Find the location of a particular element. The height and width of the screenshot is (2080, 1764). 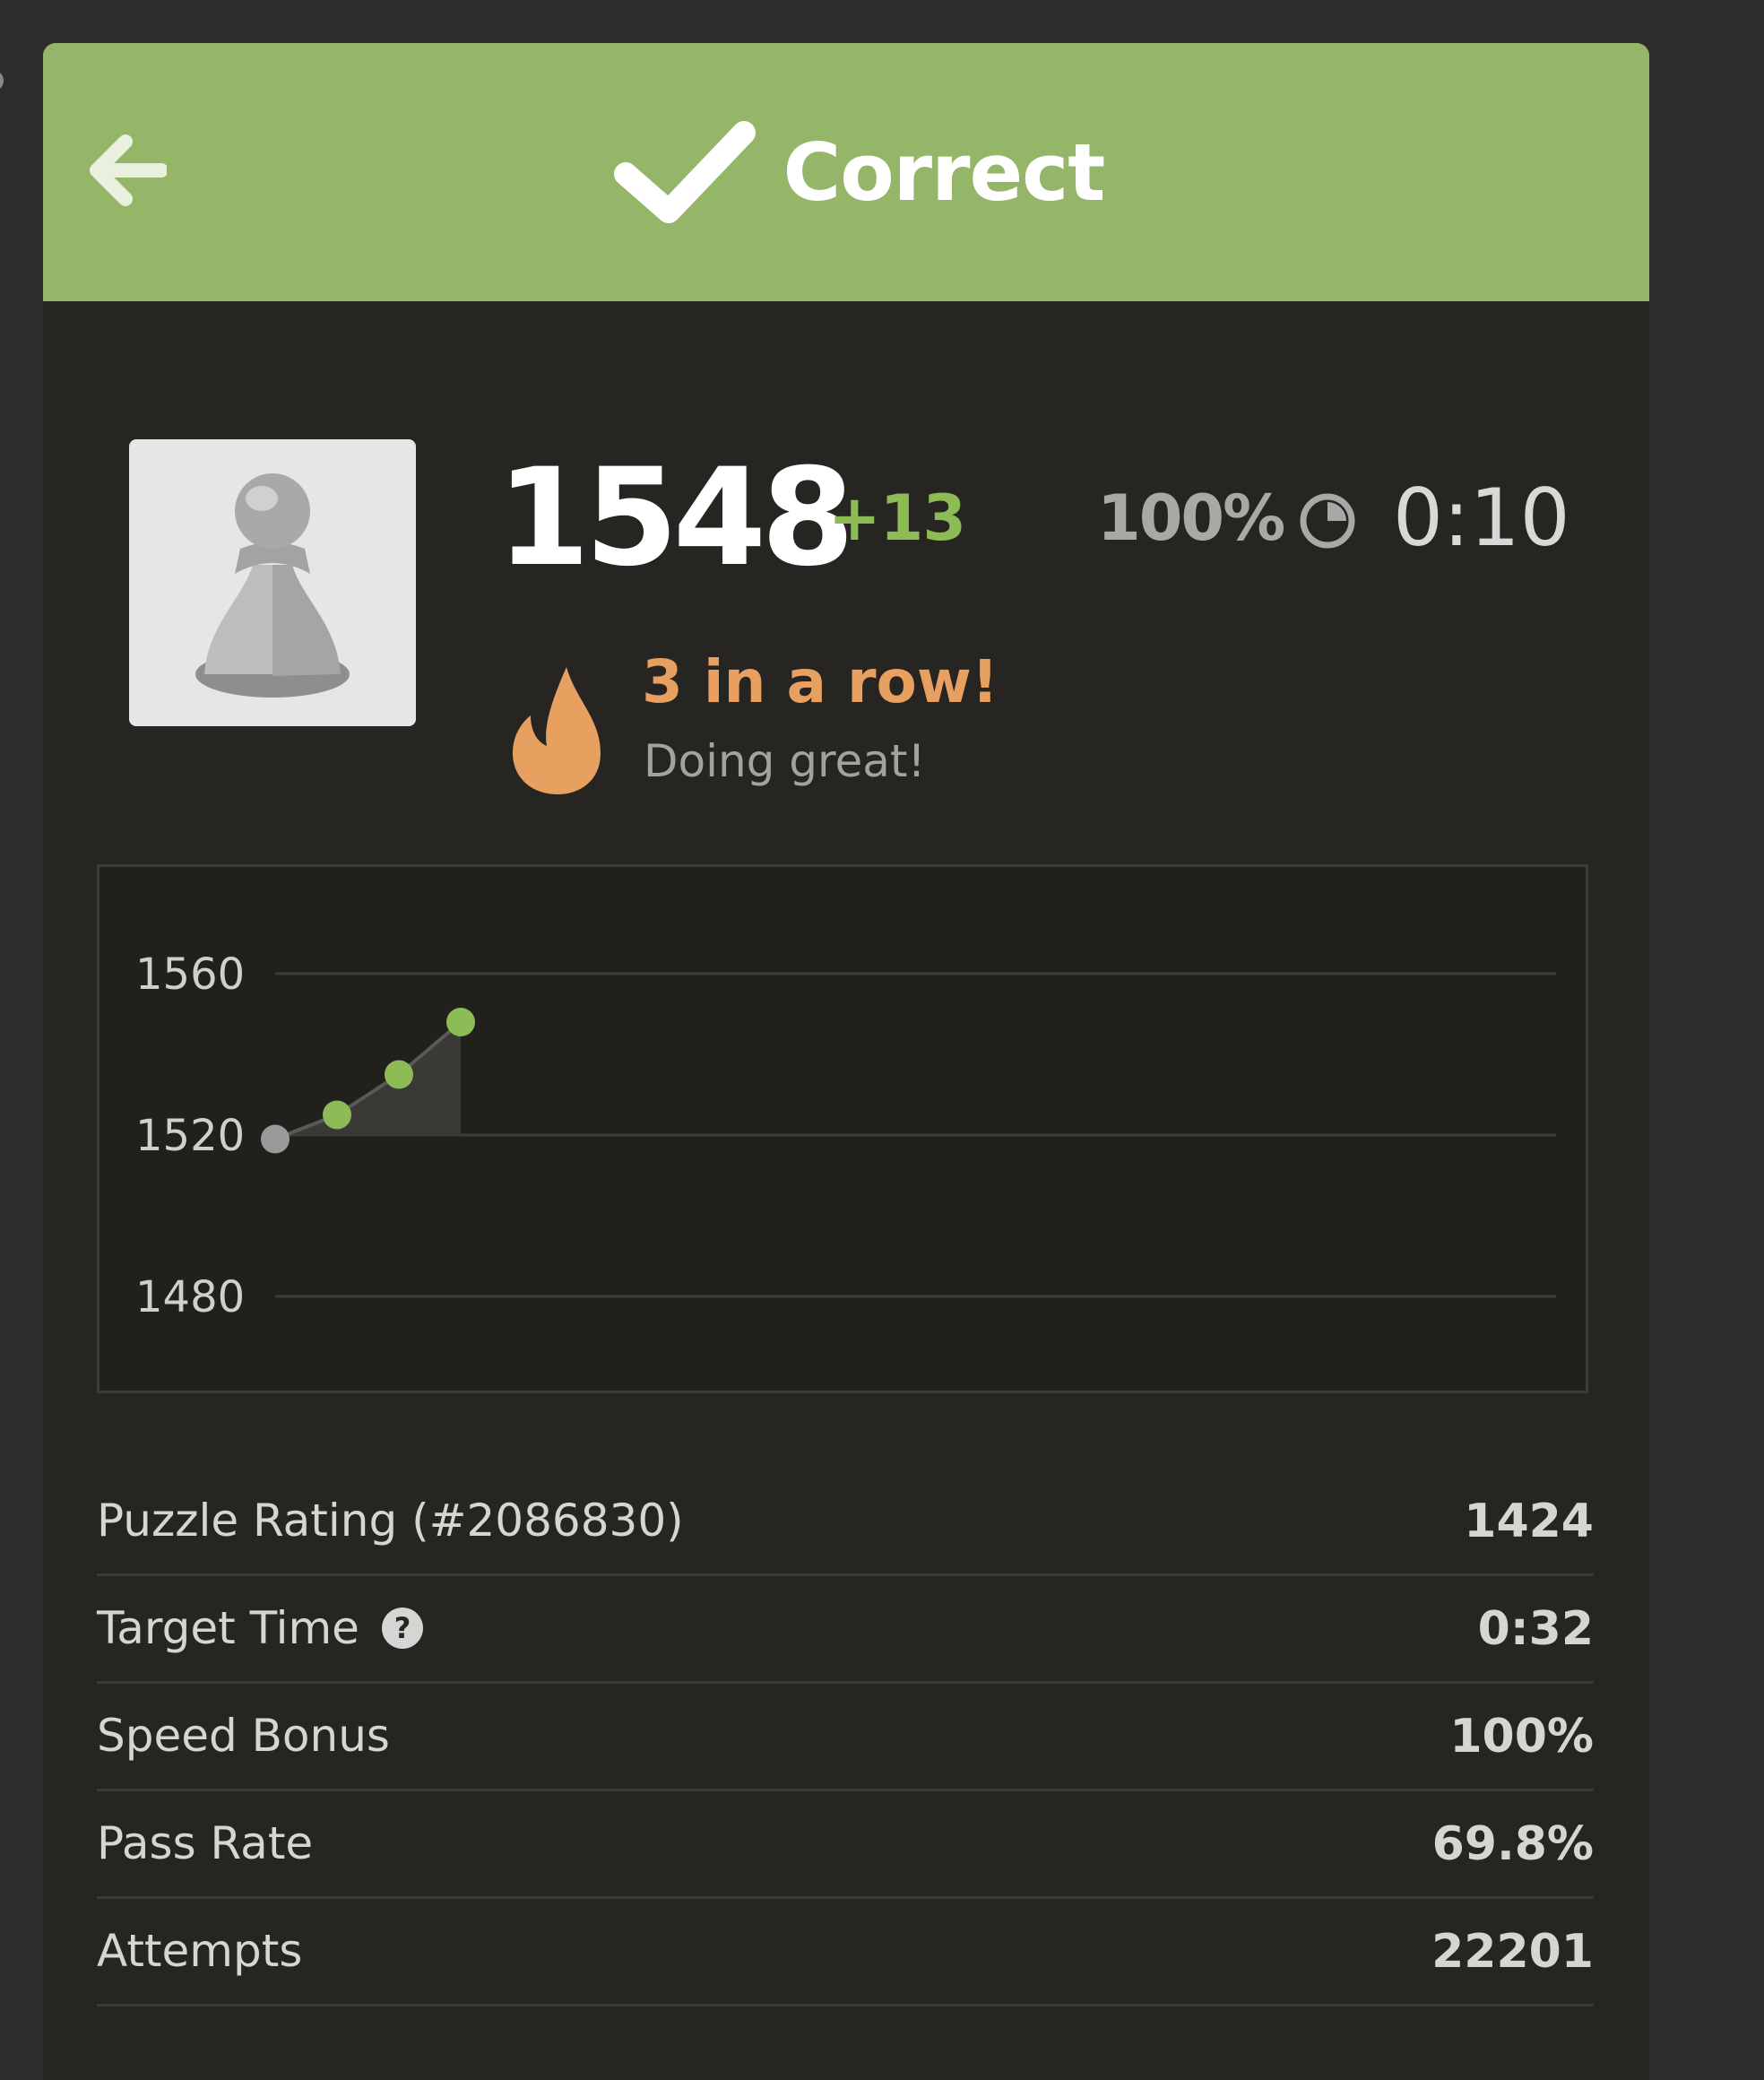

stat-label: Speed Bonus is located at coordinates (243, 1736).